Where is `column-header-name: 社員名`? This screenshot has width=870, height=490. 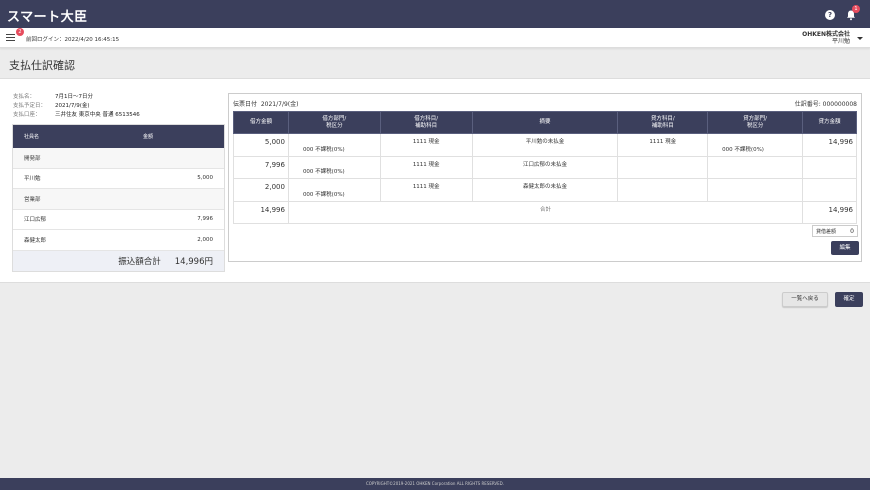
column-header-name: 社員名 is located at coordinates (32, 137).